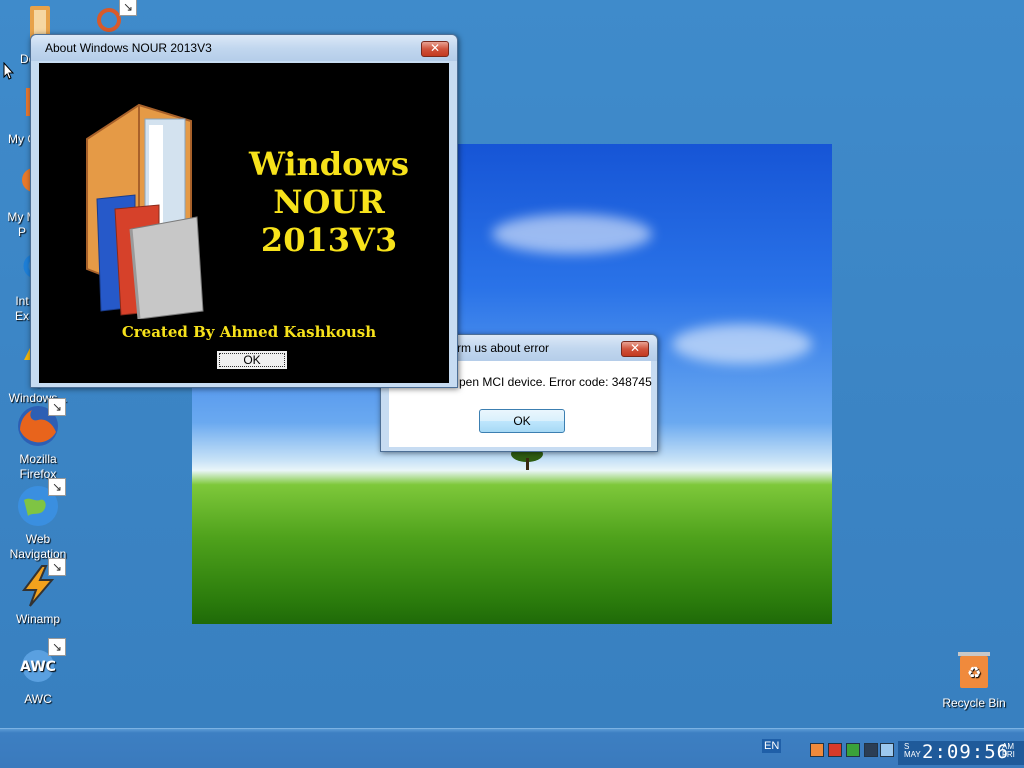  Describe the element at coordinates (974, 703) in the screenshot. I see `desktop-icon-label: Recycle Bin` at that location.